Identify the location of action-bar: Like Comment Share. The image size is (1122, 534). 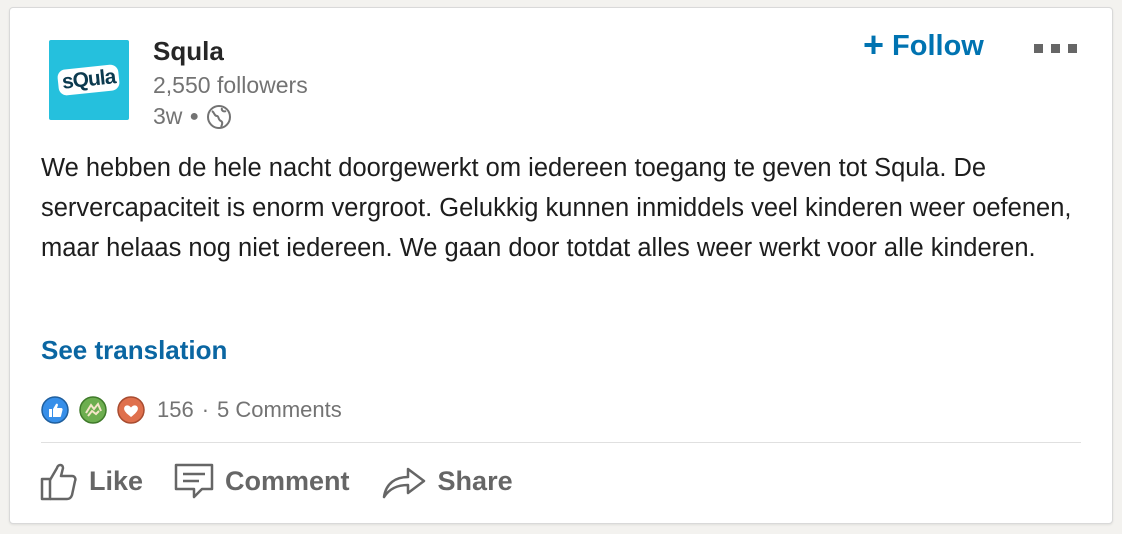
(291, 481).